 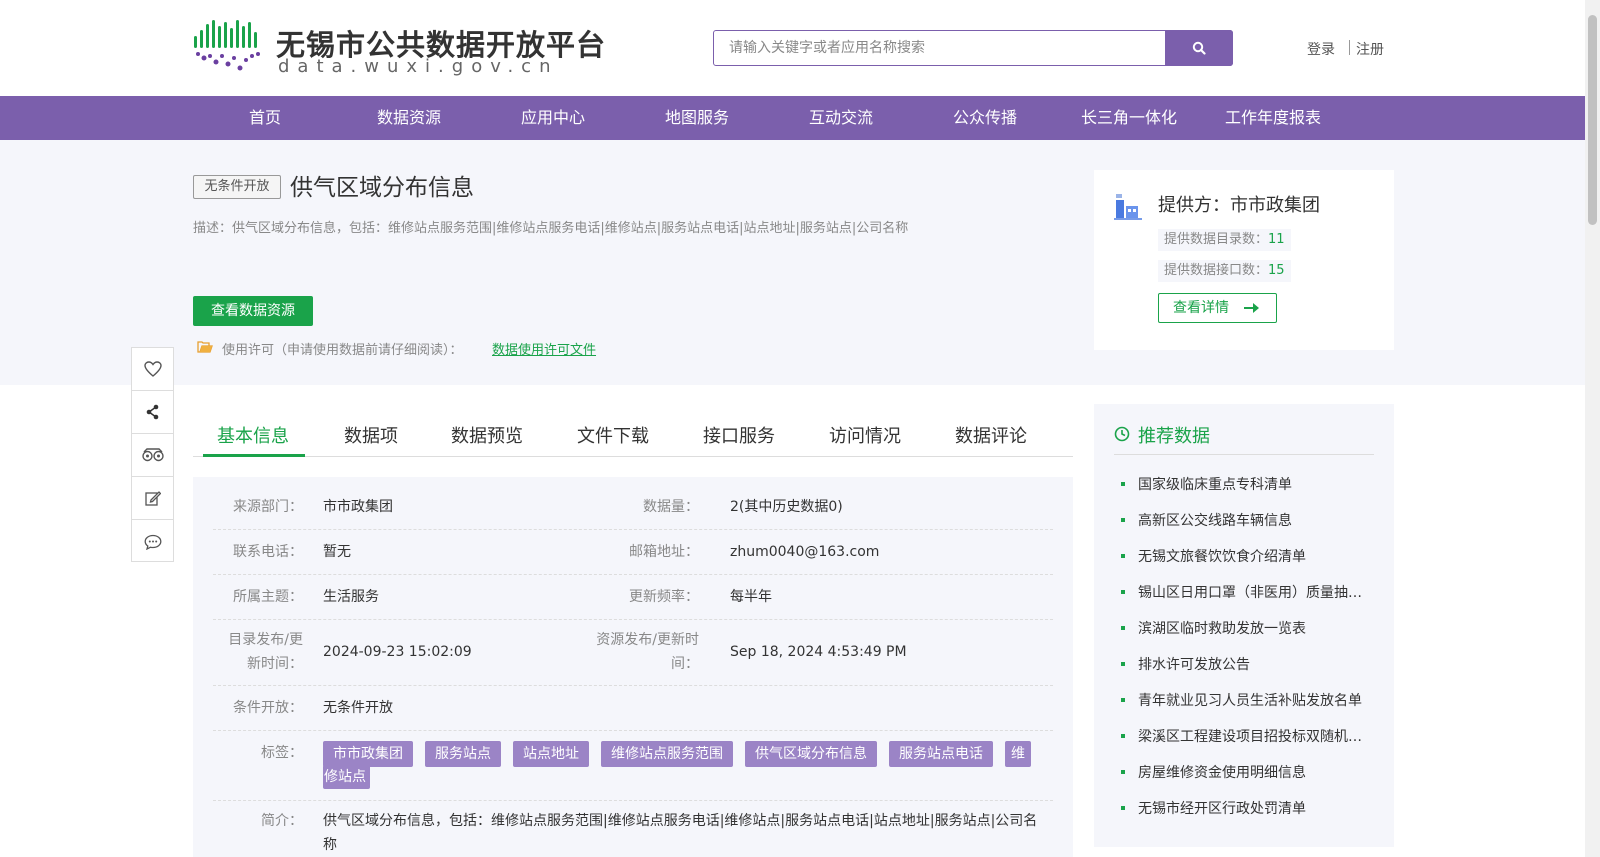 What do you see at coordinates (1592, 120) in the screenshot?
I see `scrollbar-thumb` at bounding box center [1592, 120].